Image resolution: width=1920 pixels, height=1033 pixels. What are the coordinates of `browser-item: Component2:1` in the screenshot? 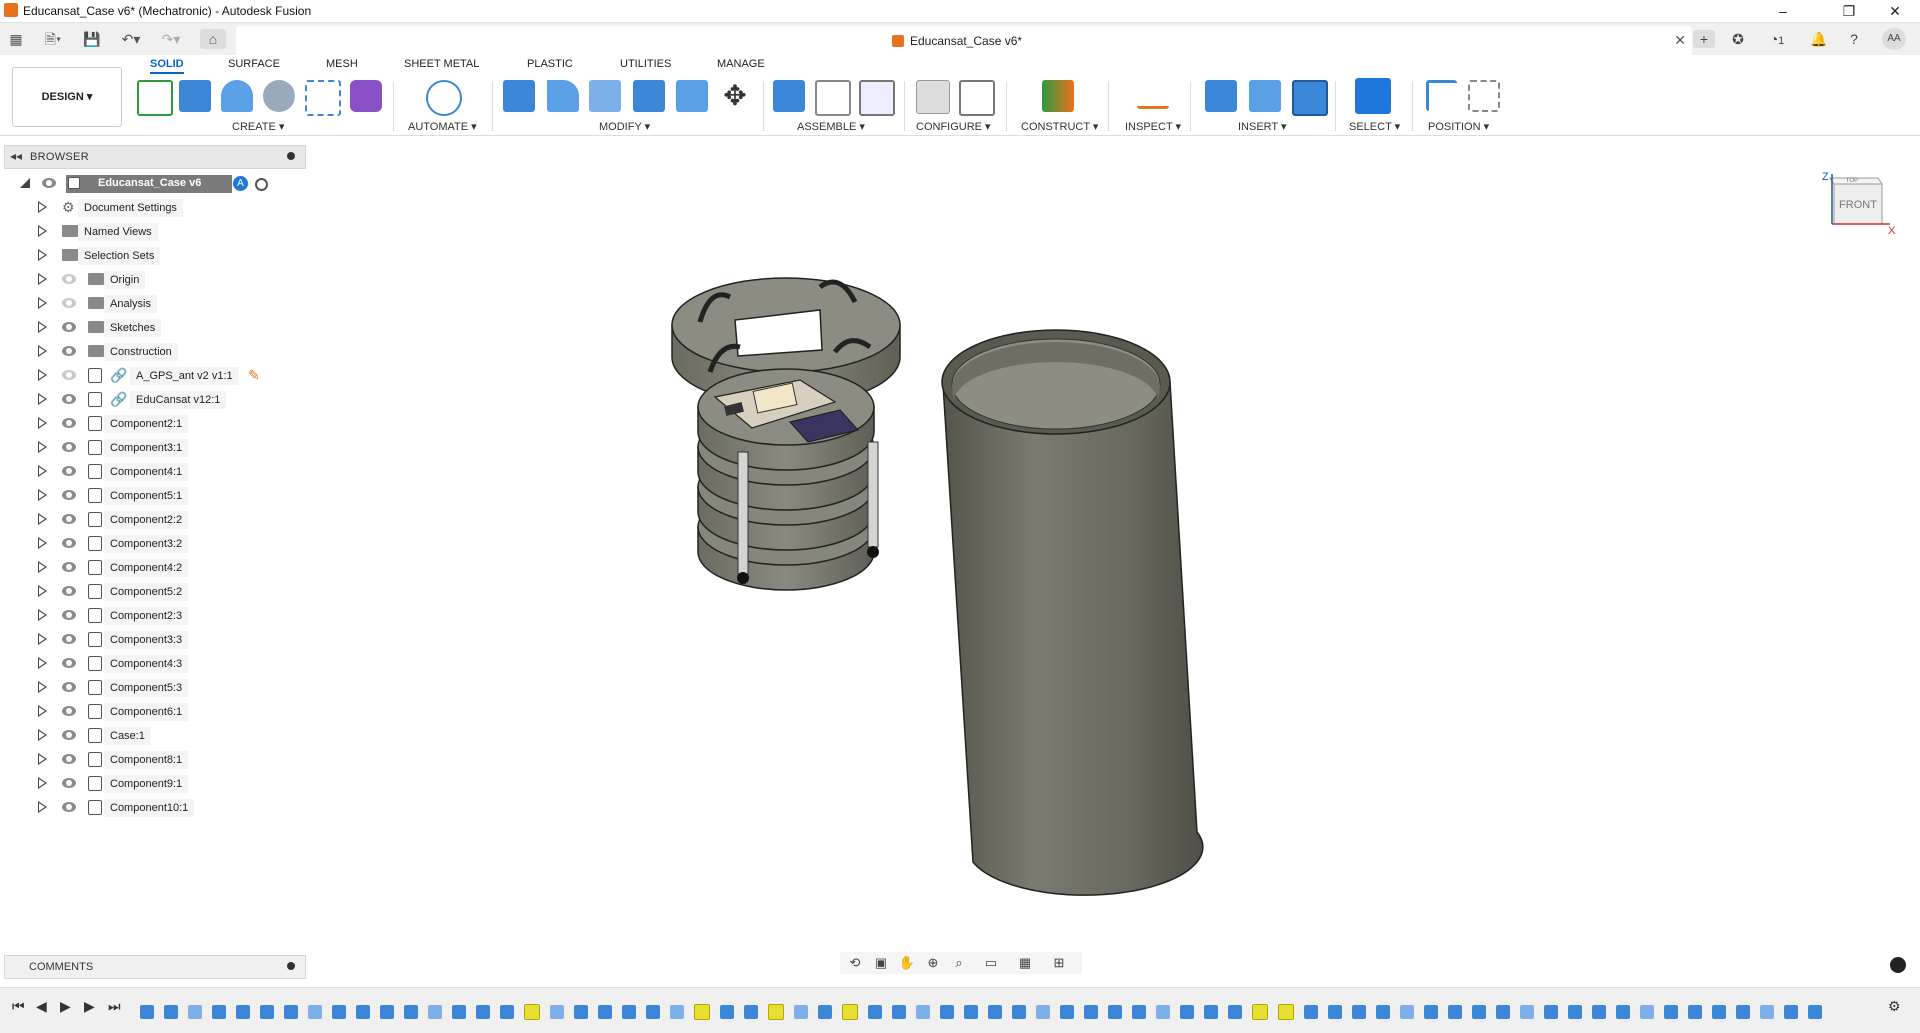 It's located at (168, 424).